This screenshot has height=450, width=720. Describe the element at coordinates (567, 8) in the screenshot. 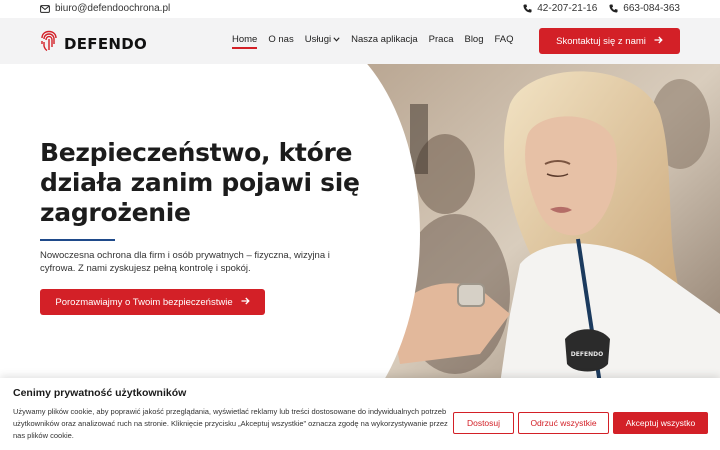

I see `phone-number-1: 42-207-21-16` at that location.